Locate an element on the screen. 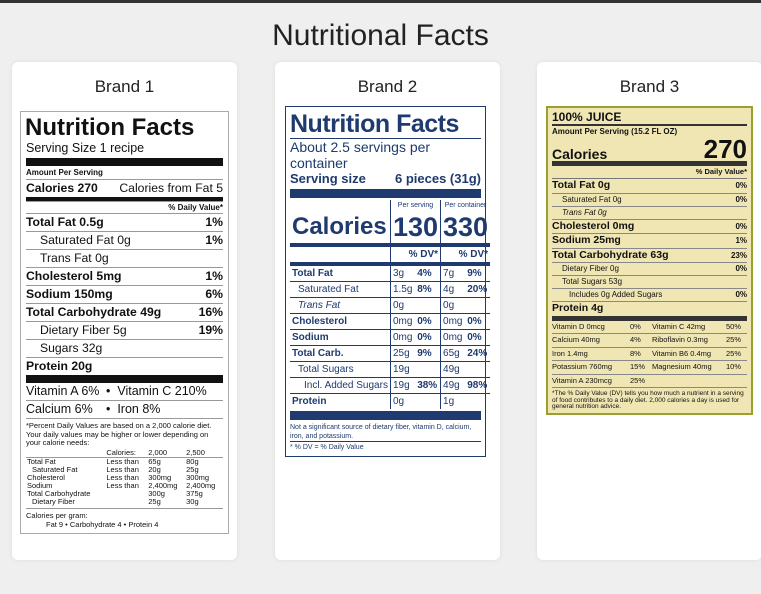 Image resolution: width=761 pixels, height=594 pixels. nutrient-row: Sodium 150mg 6% is located at coordinates (124, 293).